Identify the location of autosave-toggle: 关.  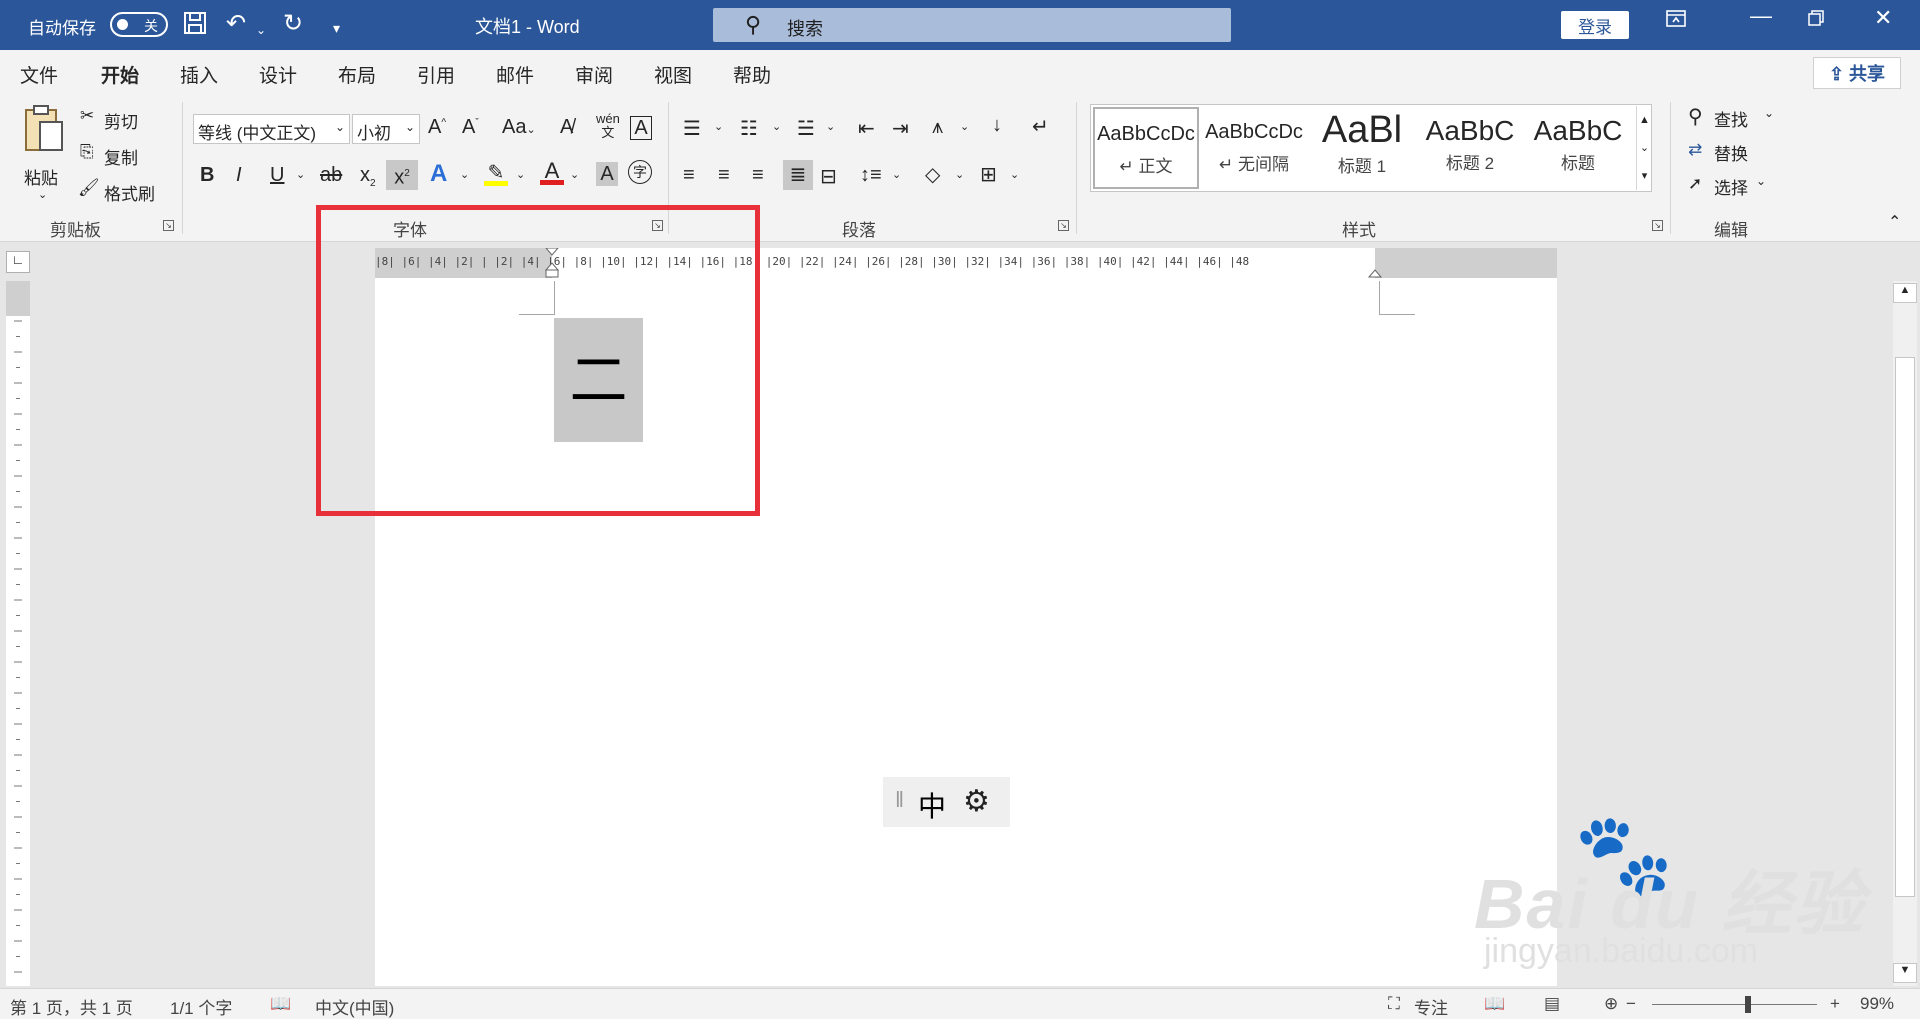
(139, 24).